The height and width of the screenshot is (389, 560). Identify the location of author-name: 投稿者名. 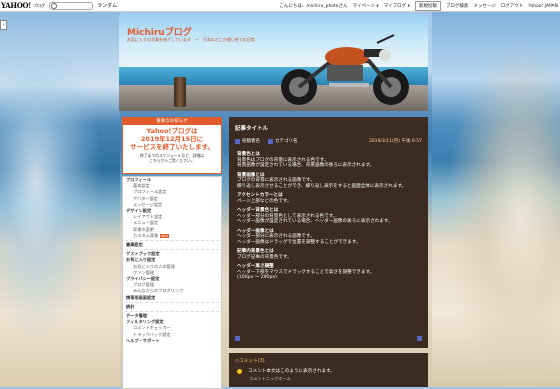
(251, 141).